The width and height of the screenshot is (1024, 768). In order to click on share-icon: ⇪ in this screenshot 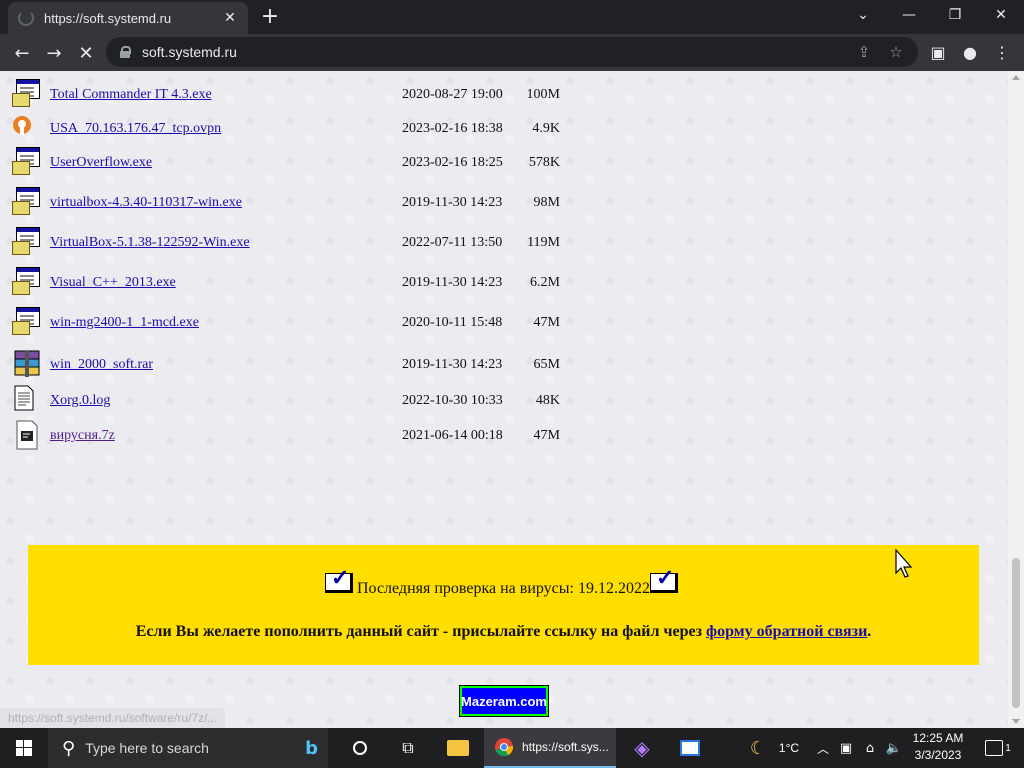, I will do `click(864, 52)`.